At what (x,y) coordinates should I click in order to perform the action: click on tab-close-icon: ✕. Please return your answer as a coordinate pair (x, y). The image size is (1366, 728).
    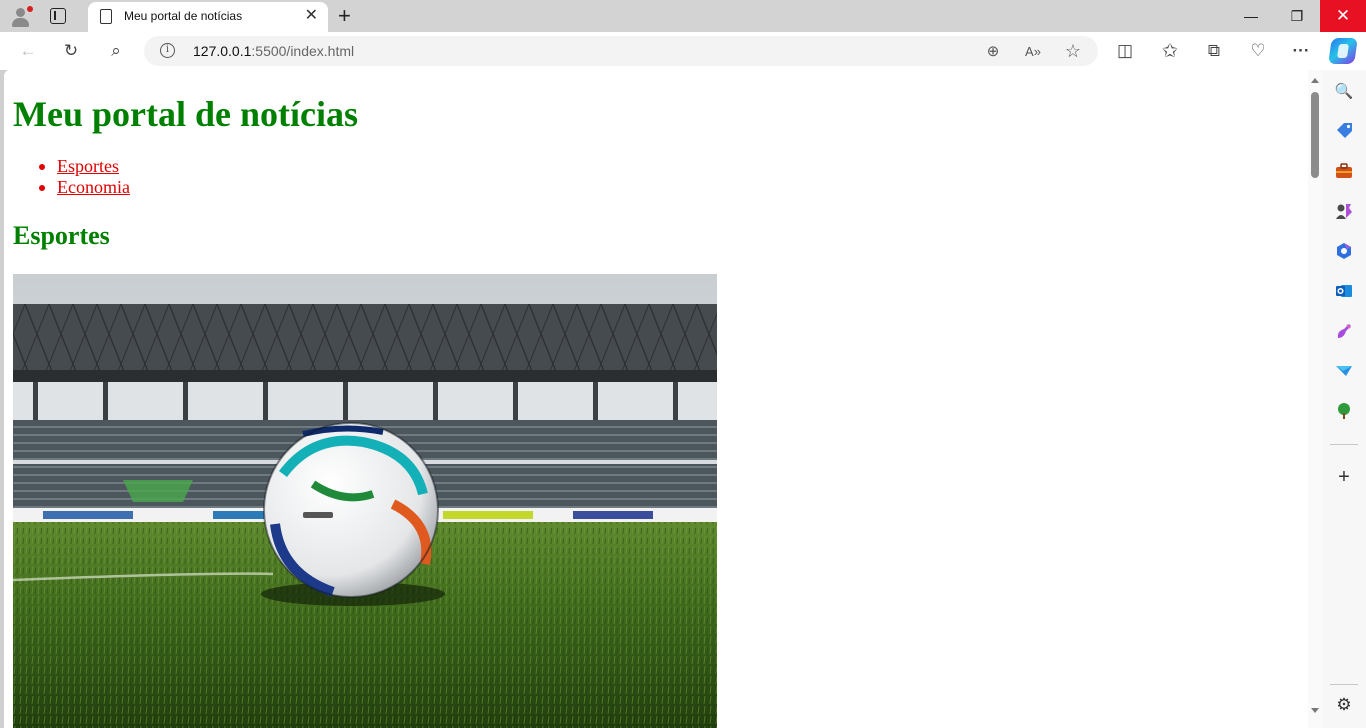
    Looking at the image, I should click on (311, 16).